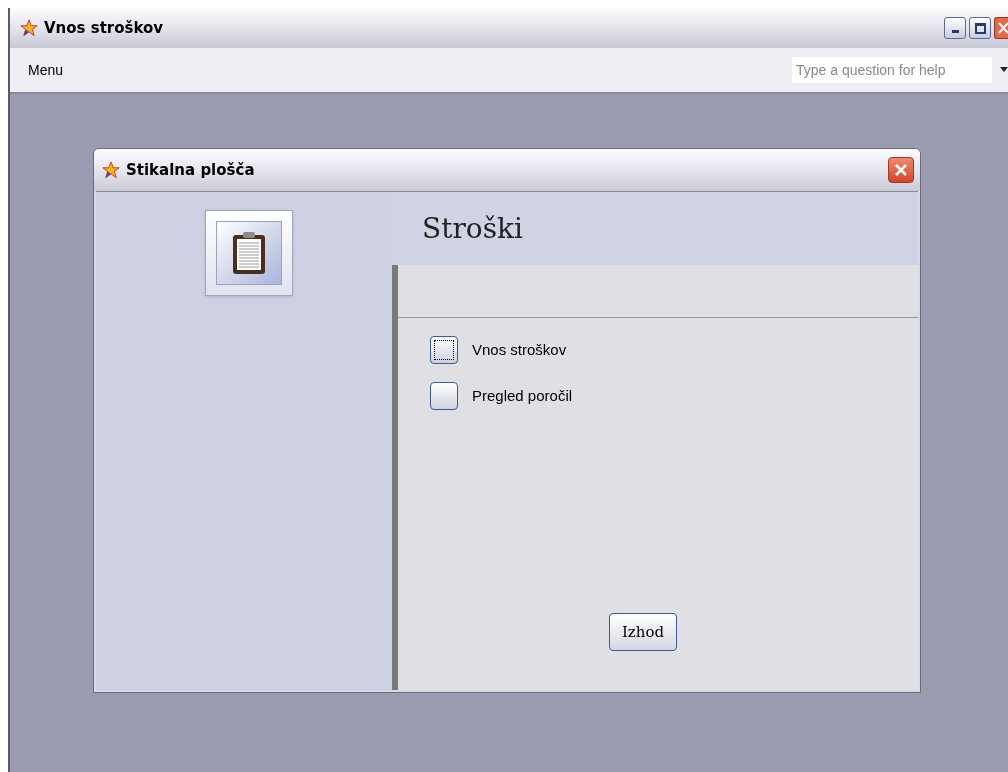  I want to click on menu-item: Menu, so click(46, 70).